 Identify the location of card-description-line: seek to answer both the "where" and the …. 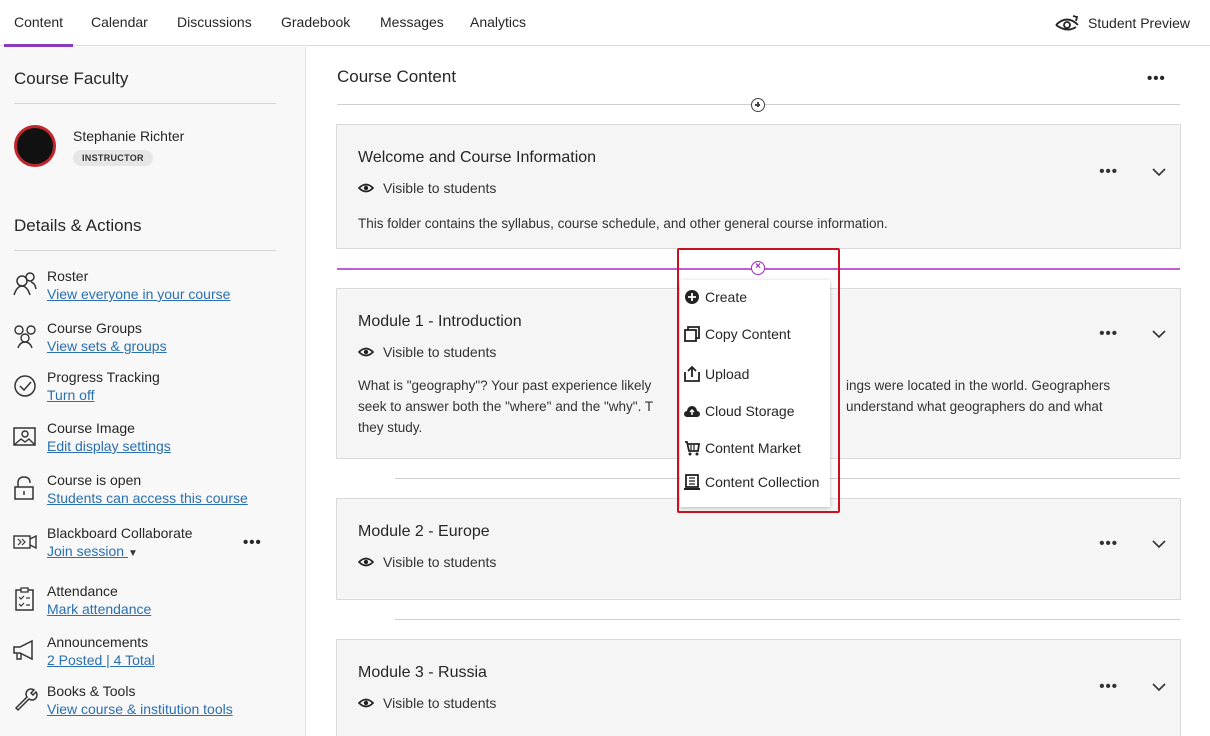
(506, 406).